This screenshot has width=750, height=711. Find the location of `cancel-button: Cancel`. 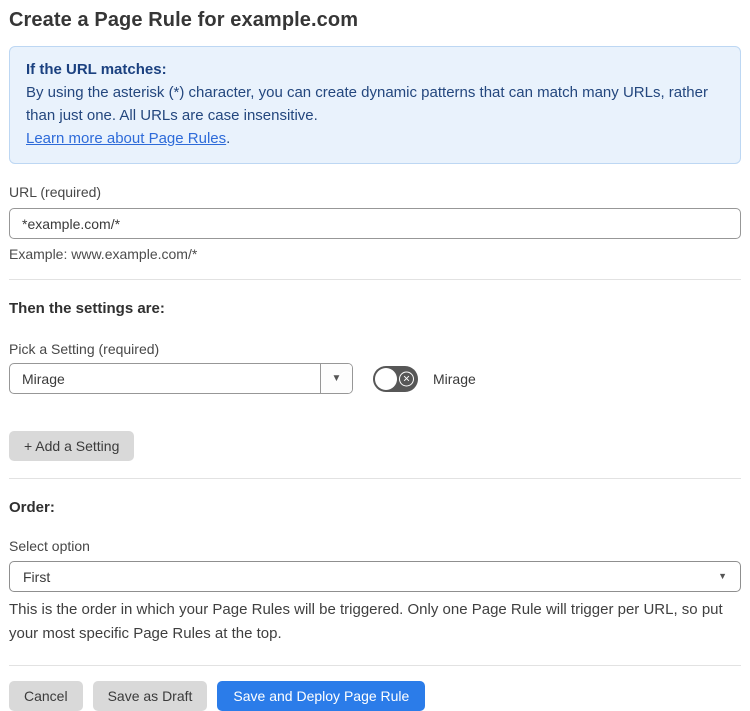

cancel-button: Cancel is located at coordinates (46, 696).